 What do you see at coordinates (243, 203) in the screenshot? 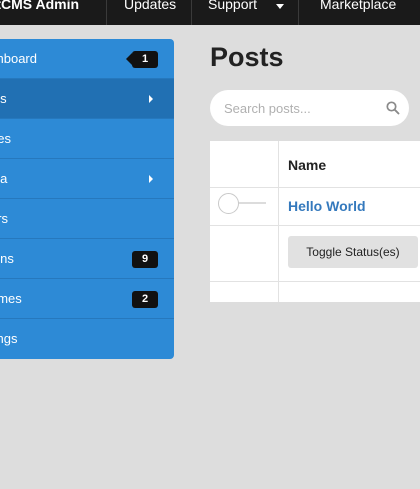
I see `status-toggle` at bounding box center [243, 203].